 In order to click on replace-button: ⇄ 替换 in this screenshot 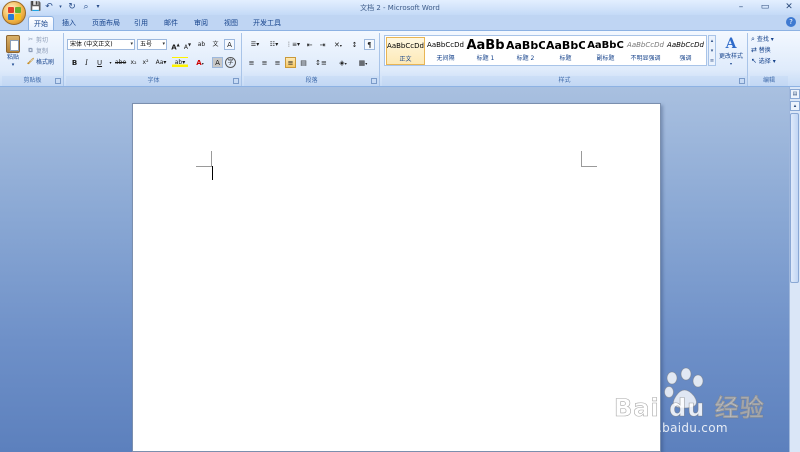, I will do `click(761, 50)`.